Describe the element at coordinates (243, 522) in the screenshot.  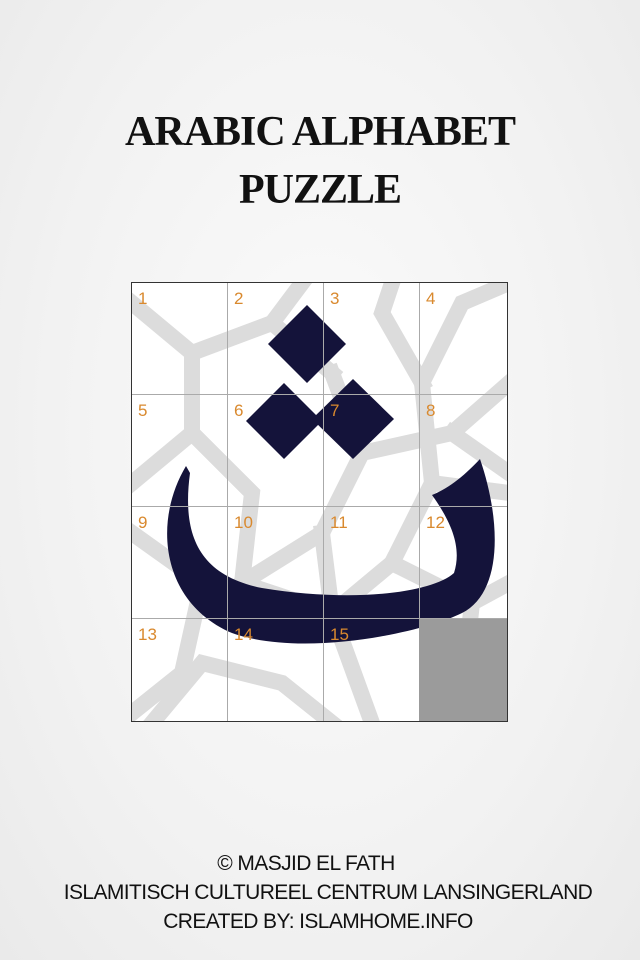
I see `tile-number: 10` at that location.